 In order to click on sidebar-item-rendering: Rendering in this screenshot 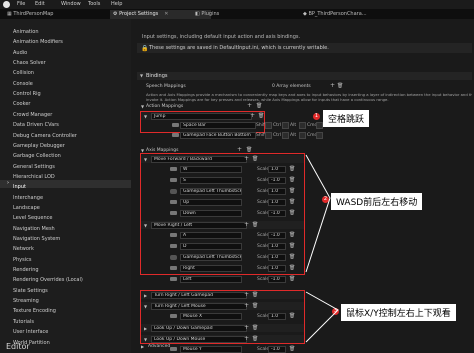, I will do `click(26, 270)`.